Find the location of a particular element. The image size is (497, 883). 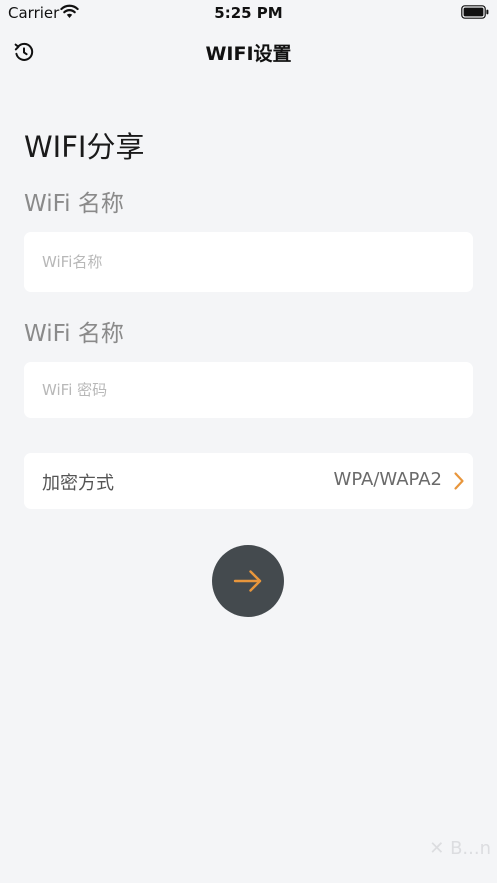

status-time: 5:25 PM is located at coordinates (248, 13).